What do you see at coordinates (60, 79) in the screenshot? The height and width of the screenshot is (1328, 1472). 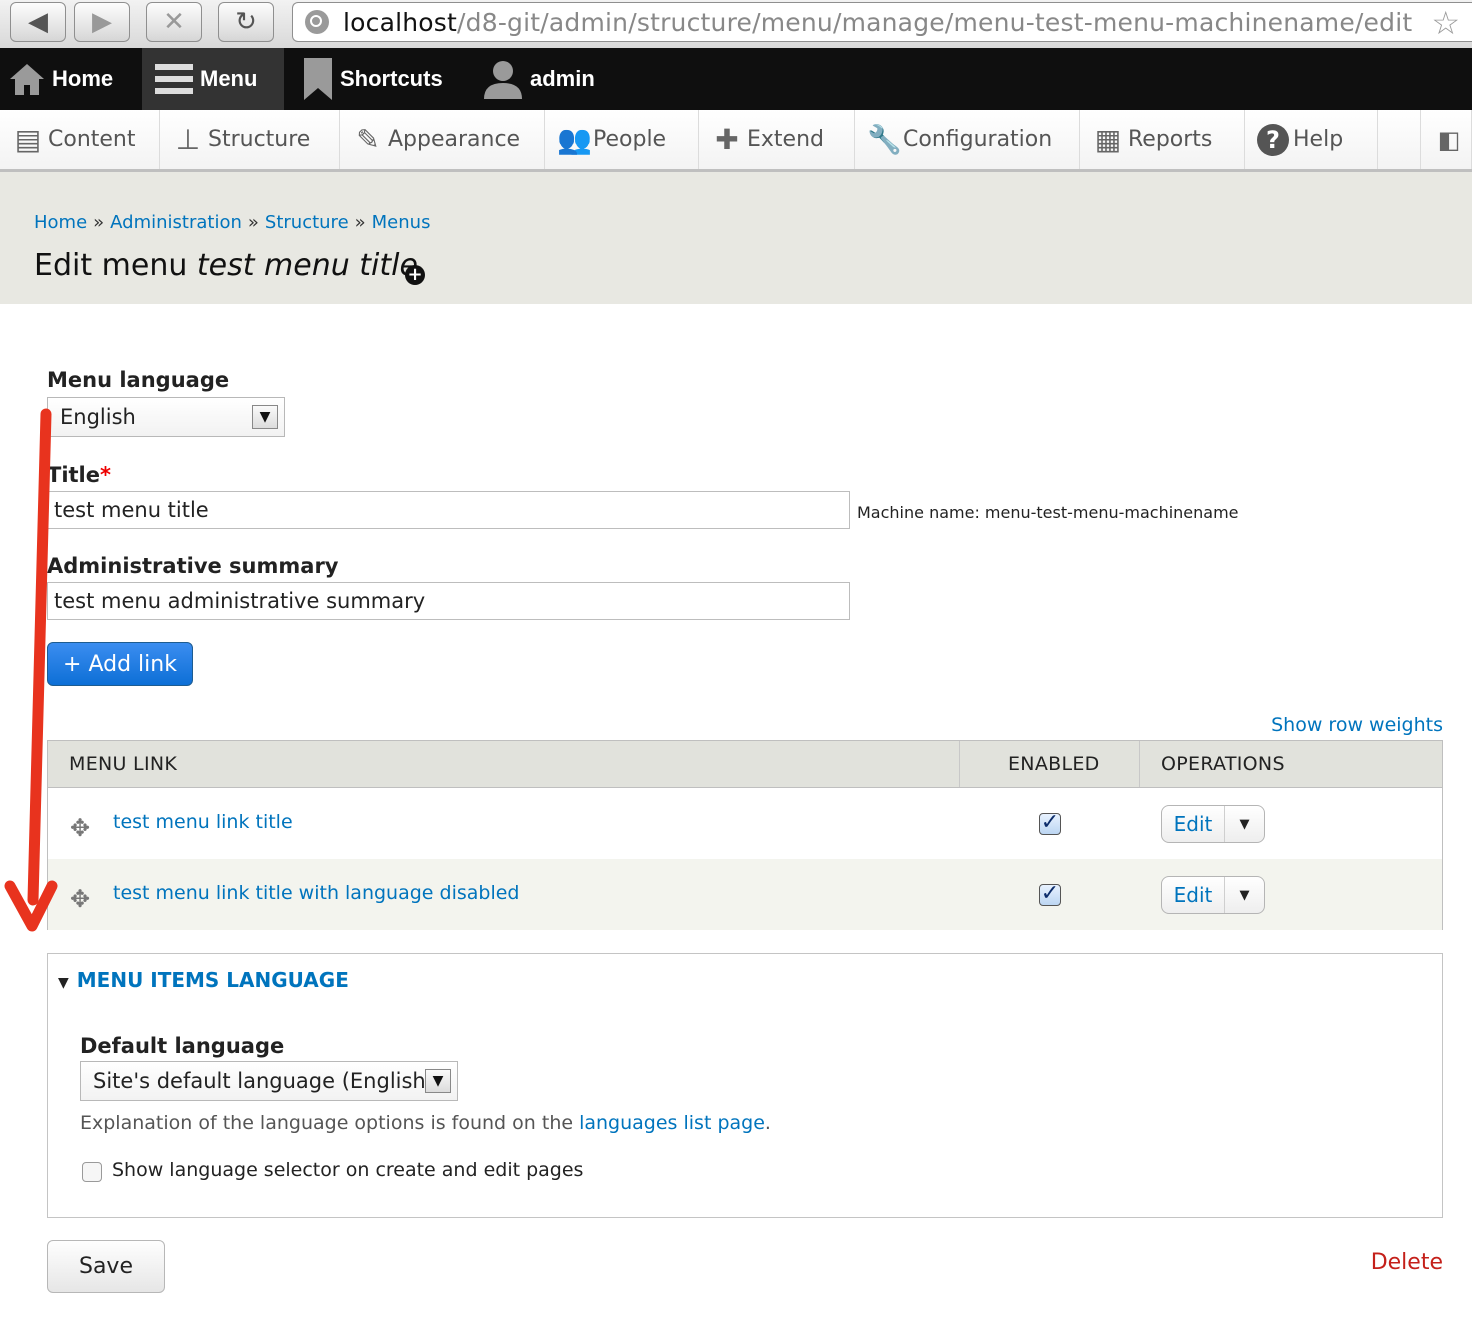 I see `toolbar-home: Home` at bounding box center [60, 79].